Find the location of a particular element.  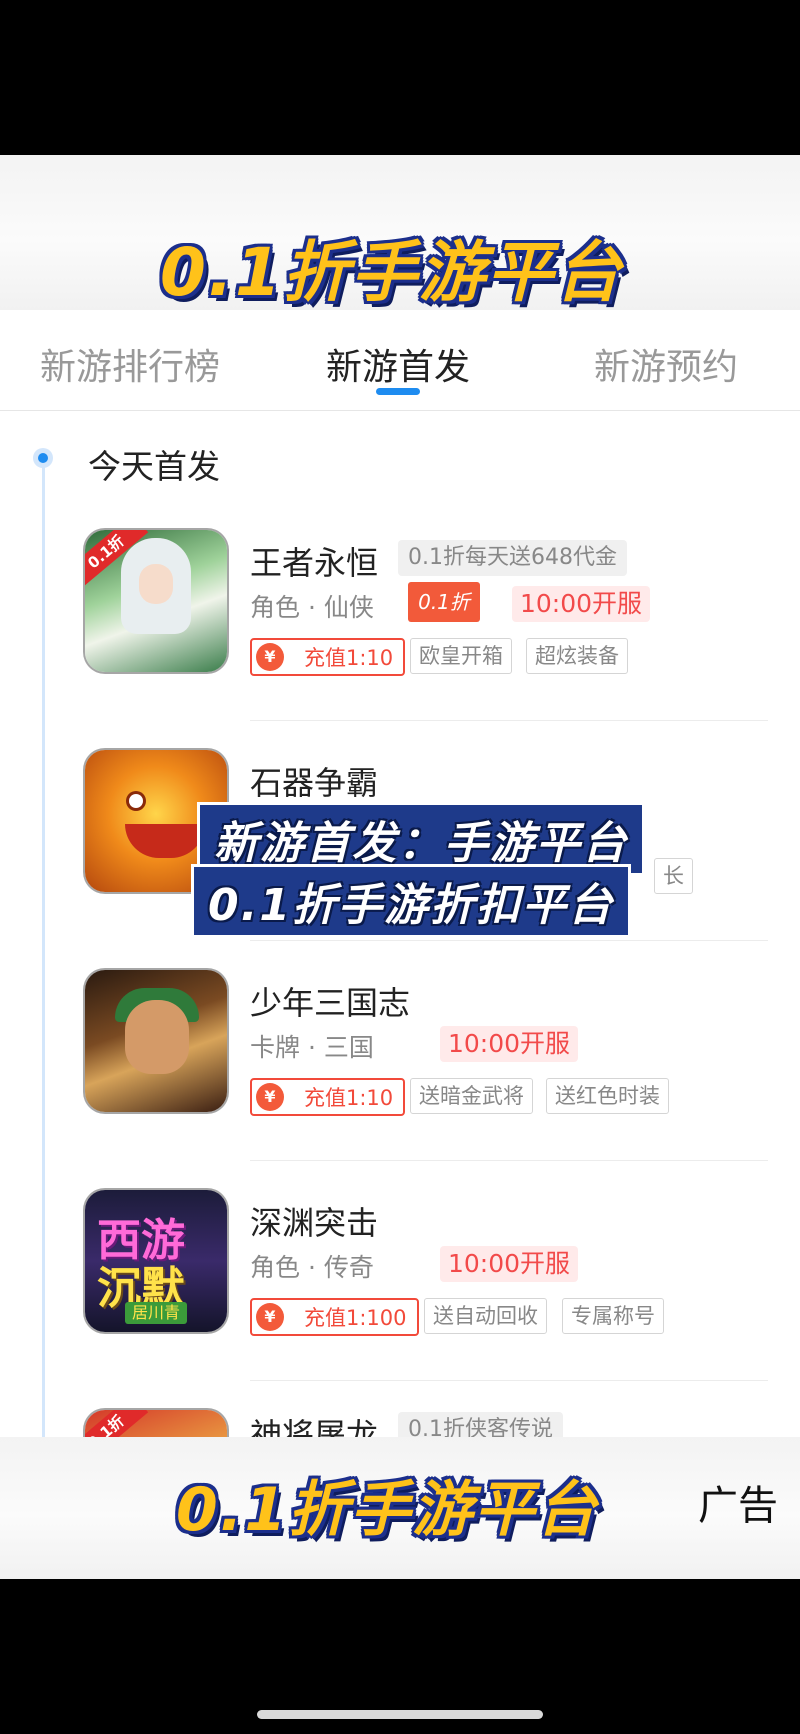

game-name: 王者永恒 is located at coordinates (314, 561).